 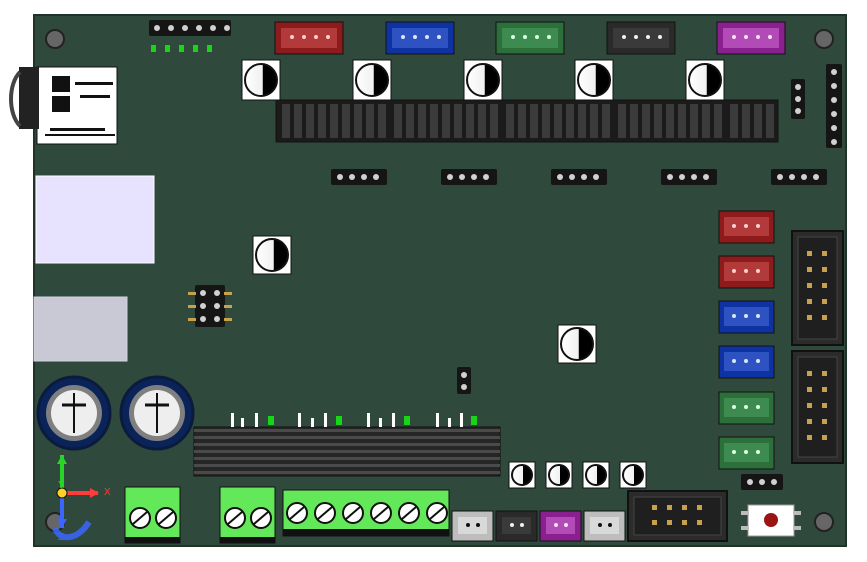 I want to click on big-capacitor-left, so click(x=74, y=413).